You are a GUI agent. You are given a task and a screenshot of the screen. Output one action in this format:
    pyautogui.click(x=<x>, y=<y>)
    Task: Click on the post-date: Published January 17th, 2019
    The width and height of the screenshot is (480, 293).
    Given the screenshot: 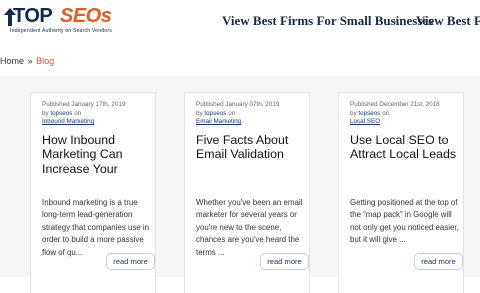 What is the action you would take?
    pyautogui.click(x=84, y=104)
    